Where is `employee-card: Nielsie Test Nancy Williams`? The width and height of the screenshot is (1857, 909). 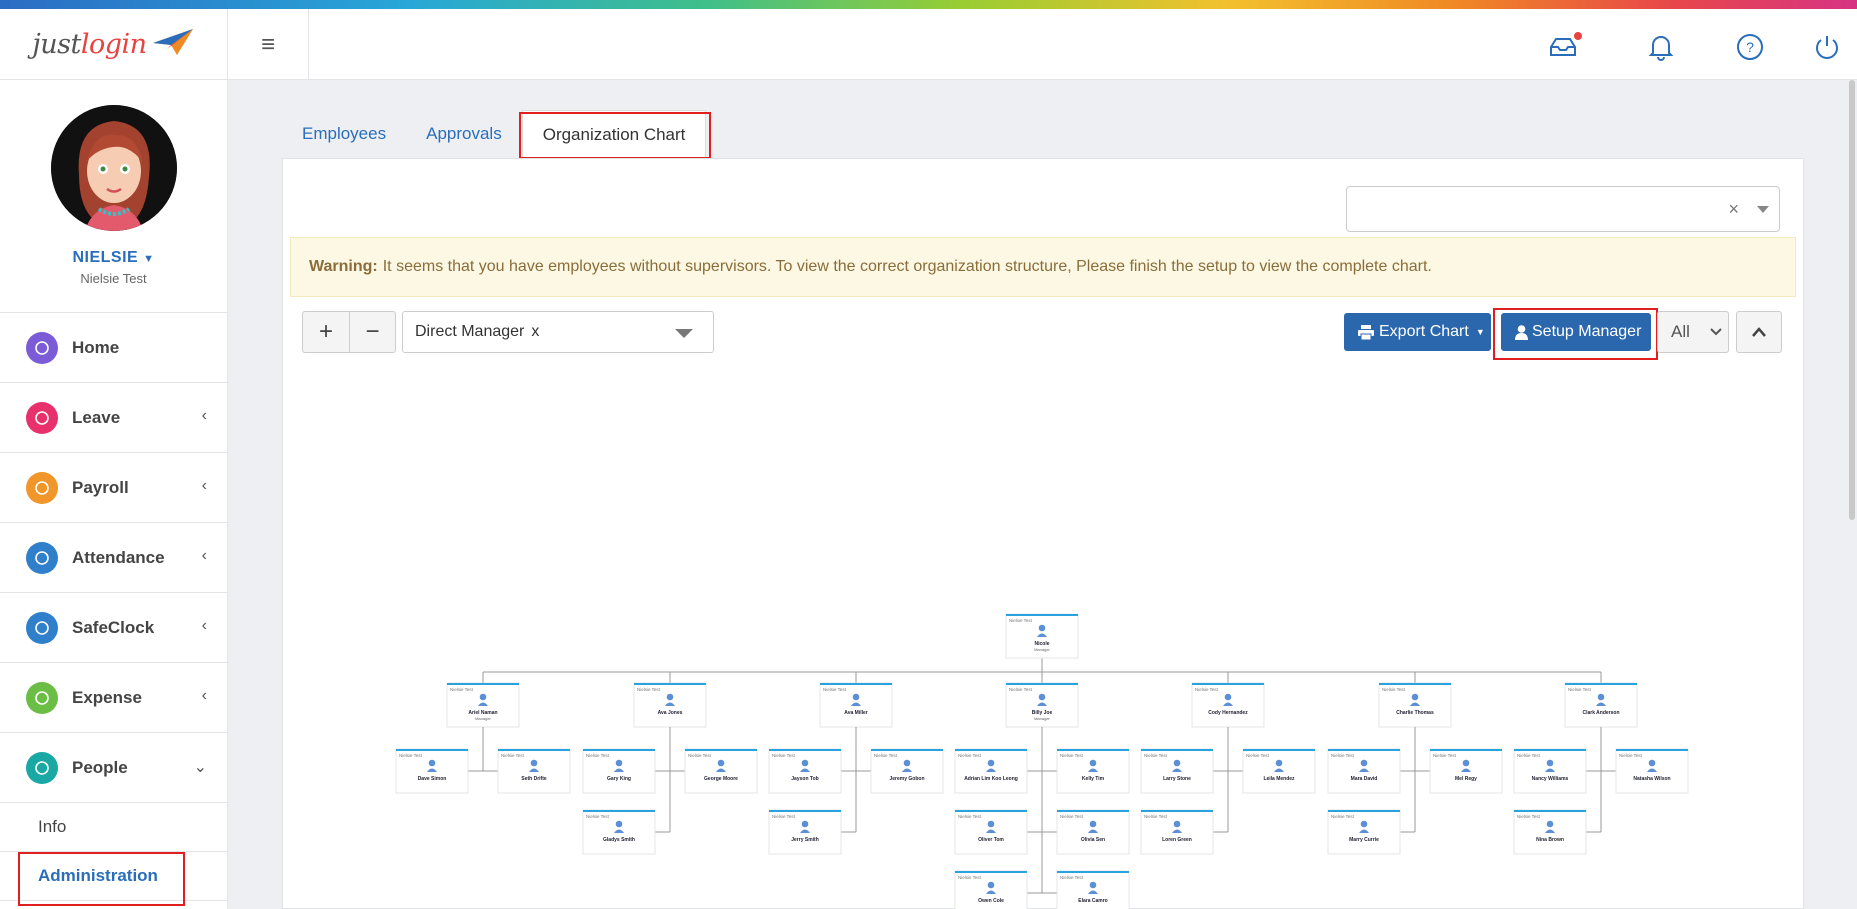
employee-card: Nielsie Test Nancy Williams is located at coordinates (1550, 771).